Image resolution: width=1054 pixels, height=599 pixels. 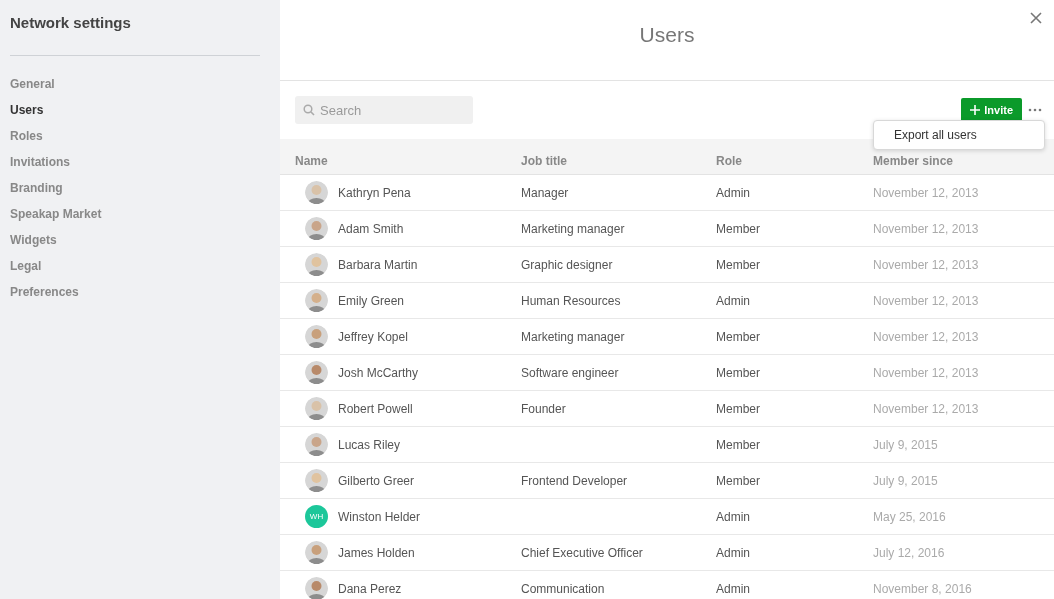 I want to click on sidebar-item: Legal, so click(x=140, y=265).